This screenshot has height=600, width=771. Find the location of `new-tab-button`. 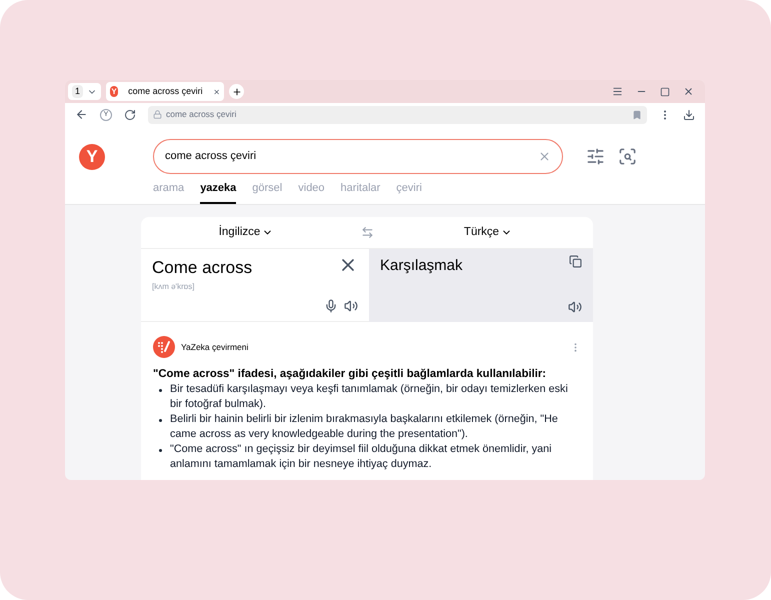

new-tab-button is located at coordinates (236, 91).